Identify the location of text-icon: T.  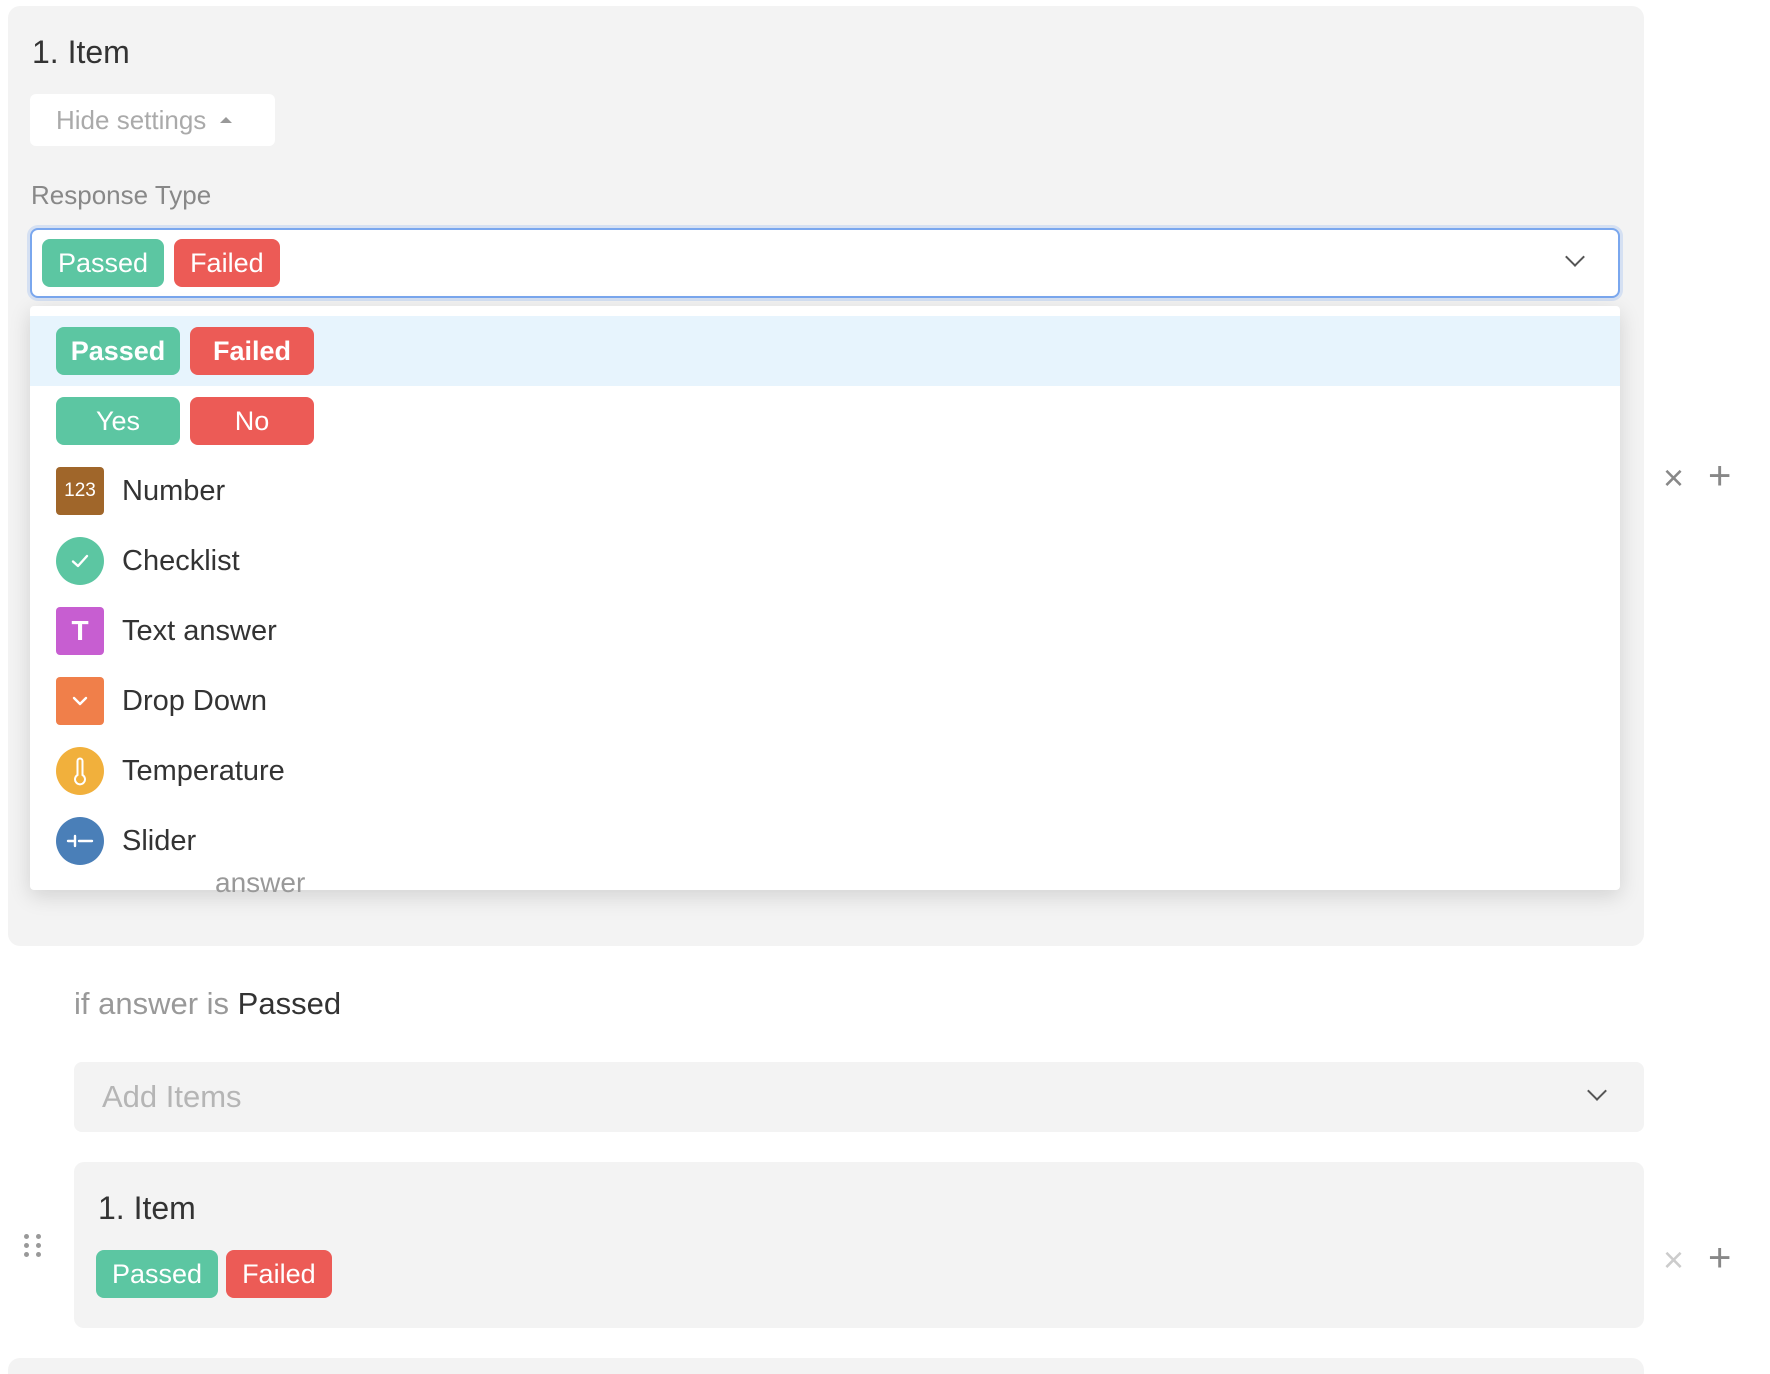
(80, 631).